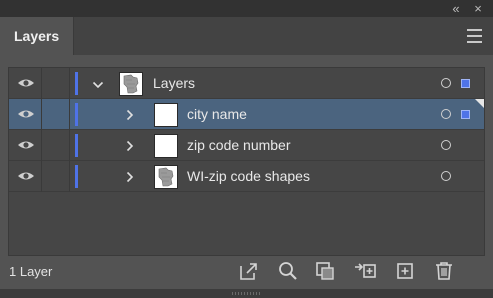 This screenshot has height=298, width=493. Describe the element at coordinates (405, 271) in the screenshot. I see `new-sublayer-icon` at that location.